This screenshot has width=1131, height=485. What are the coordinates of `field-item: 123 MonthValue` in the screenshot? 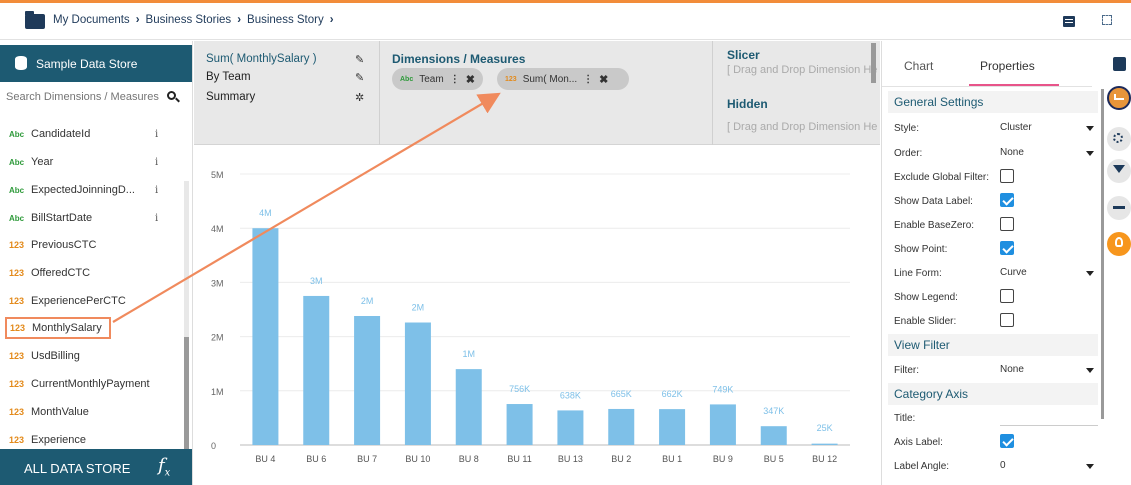 It's located at (92, 412).